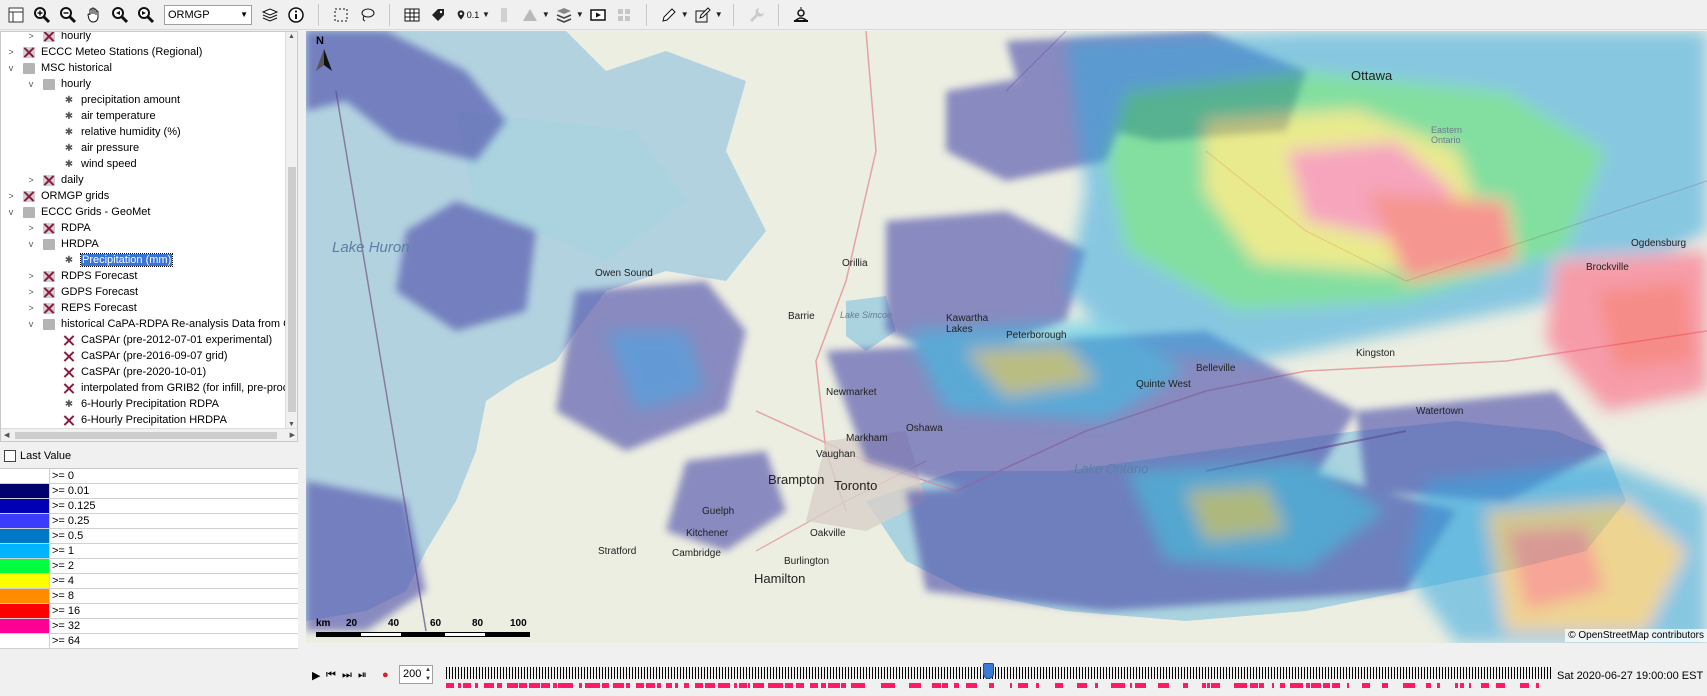 The width and height of the screenshot is (1707, 696). What do you see at coordinates (78, 212) in the screenshot?
I see `tree-item-eccc-grids-geomet: v ECCC Grids - GeoMet` at bounding box center [78, 212].